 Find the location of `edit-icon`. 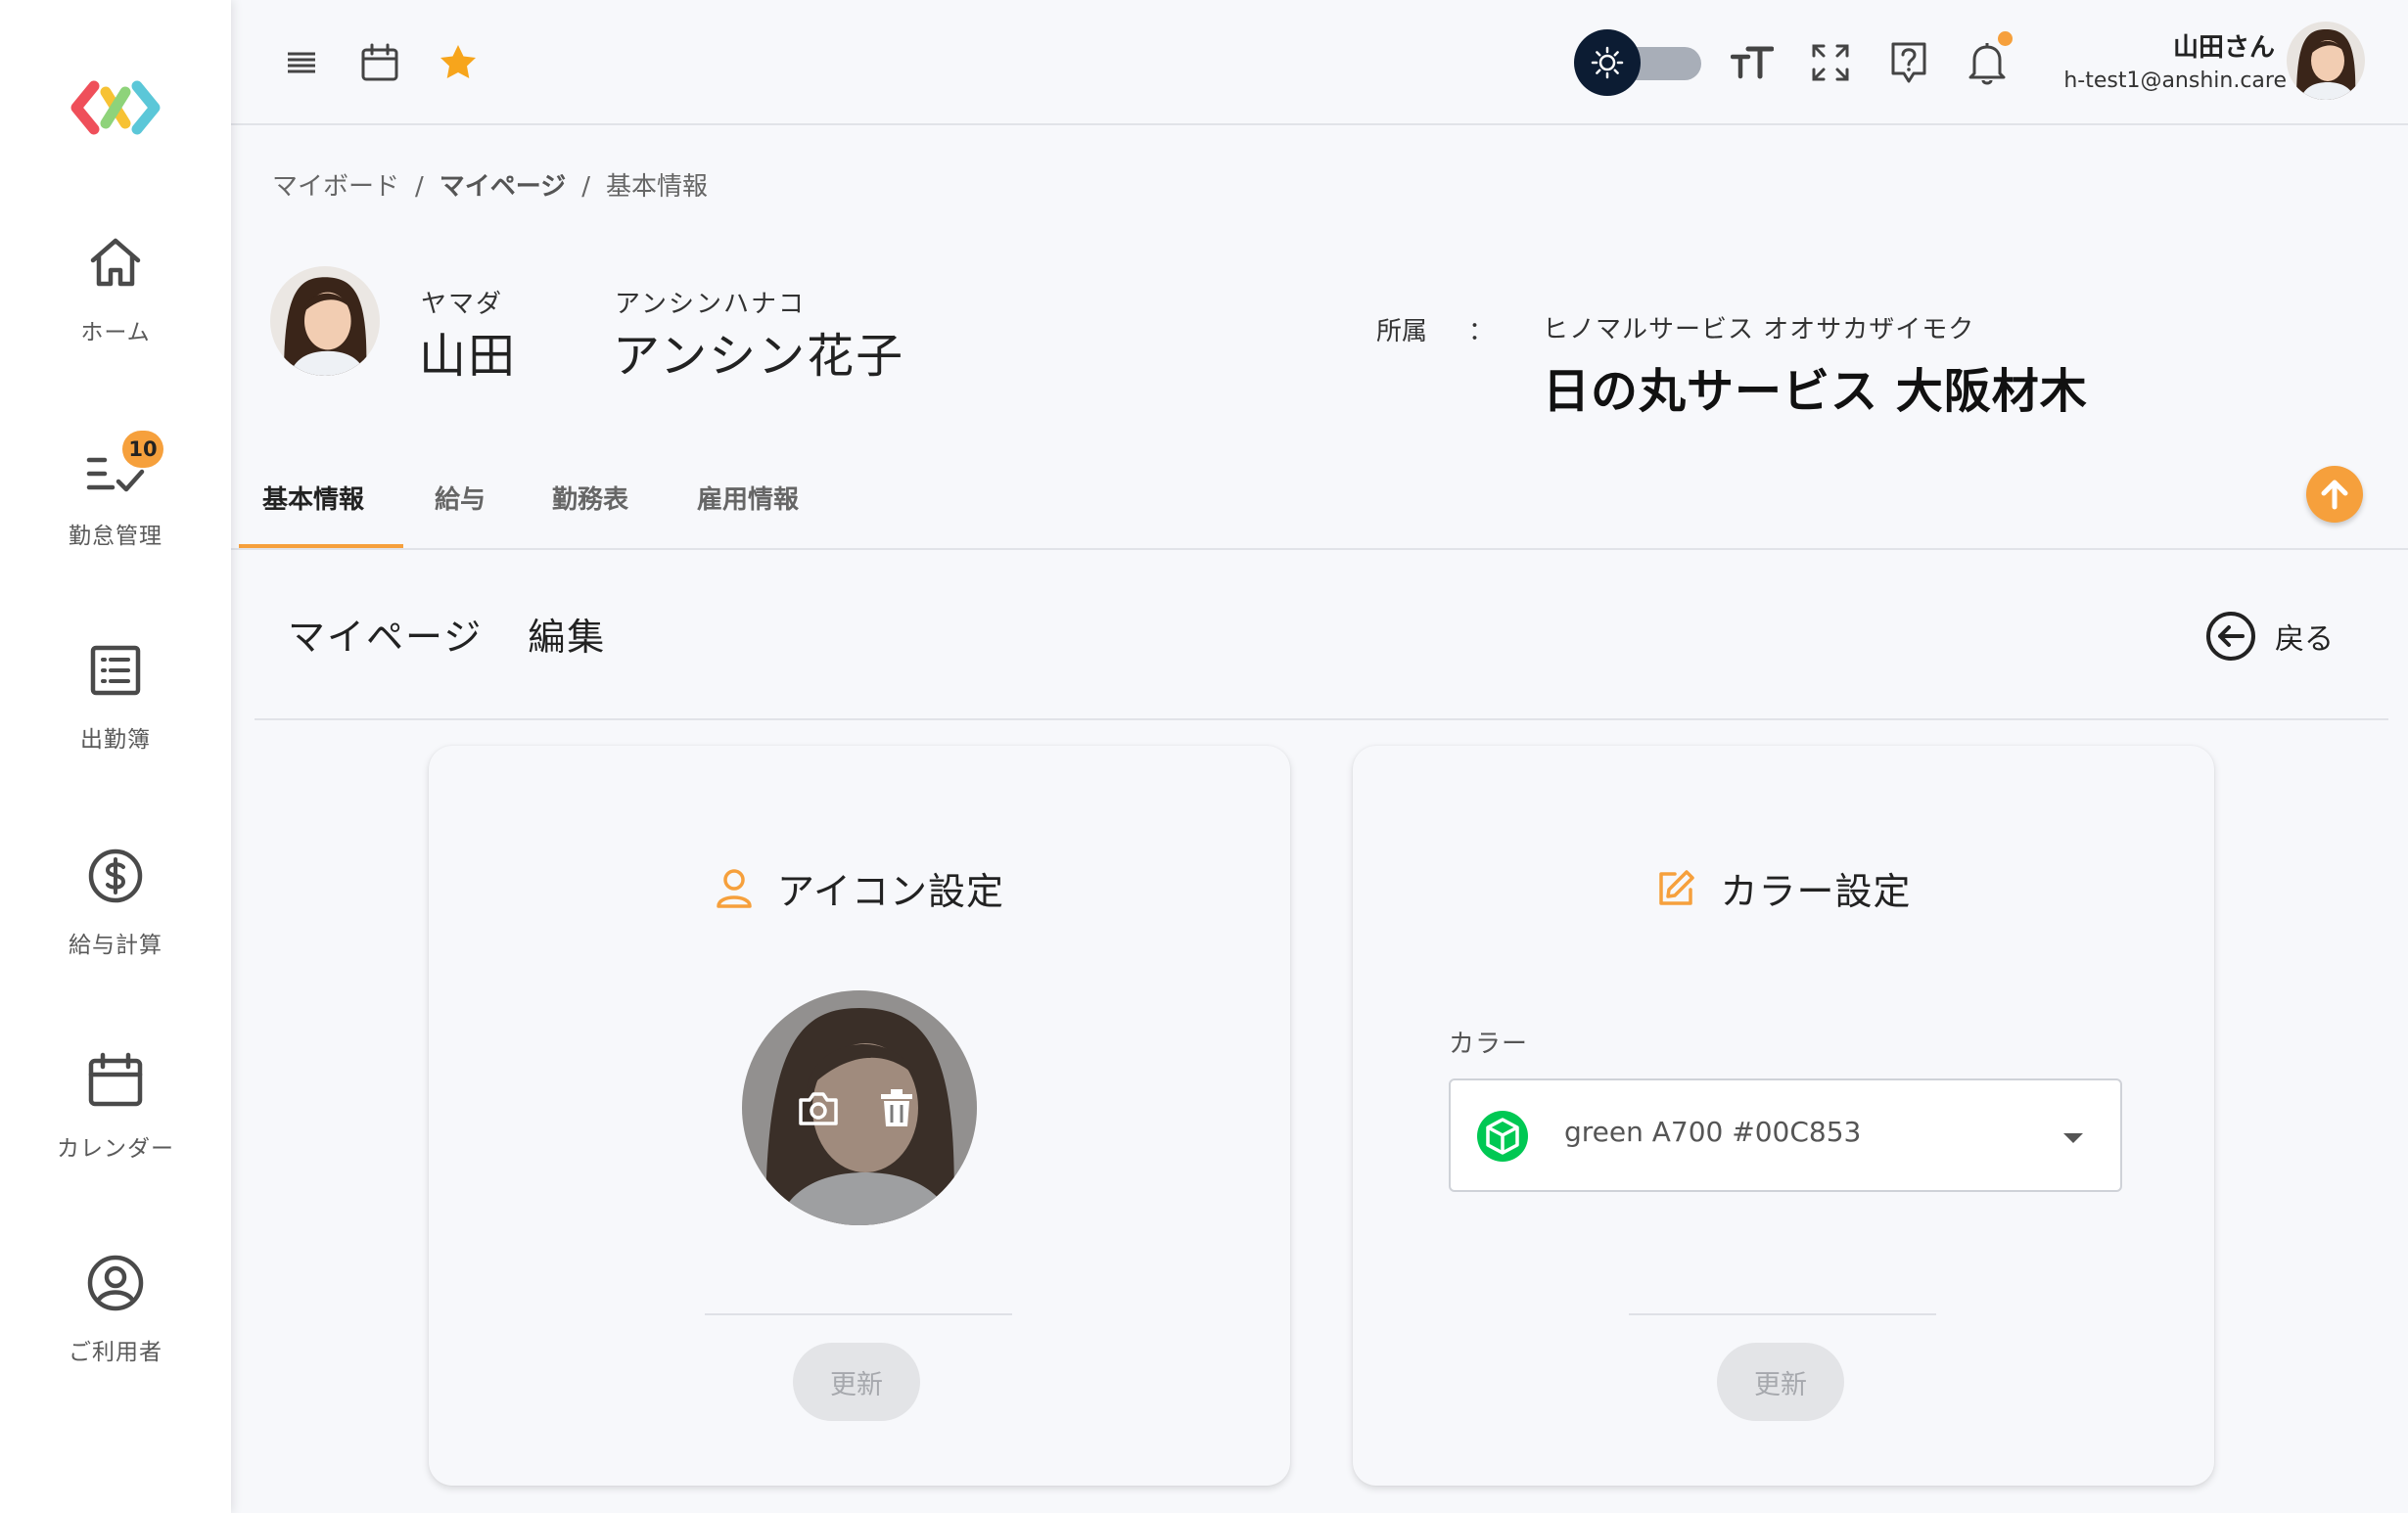

edit-icon is located at coordinates (1677, 887).